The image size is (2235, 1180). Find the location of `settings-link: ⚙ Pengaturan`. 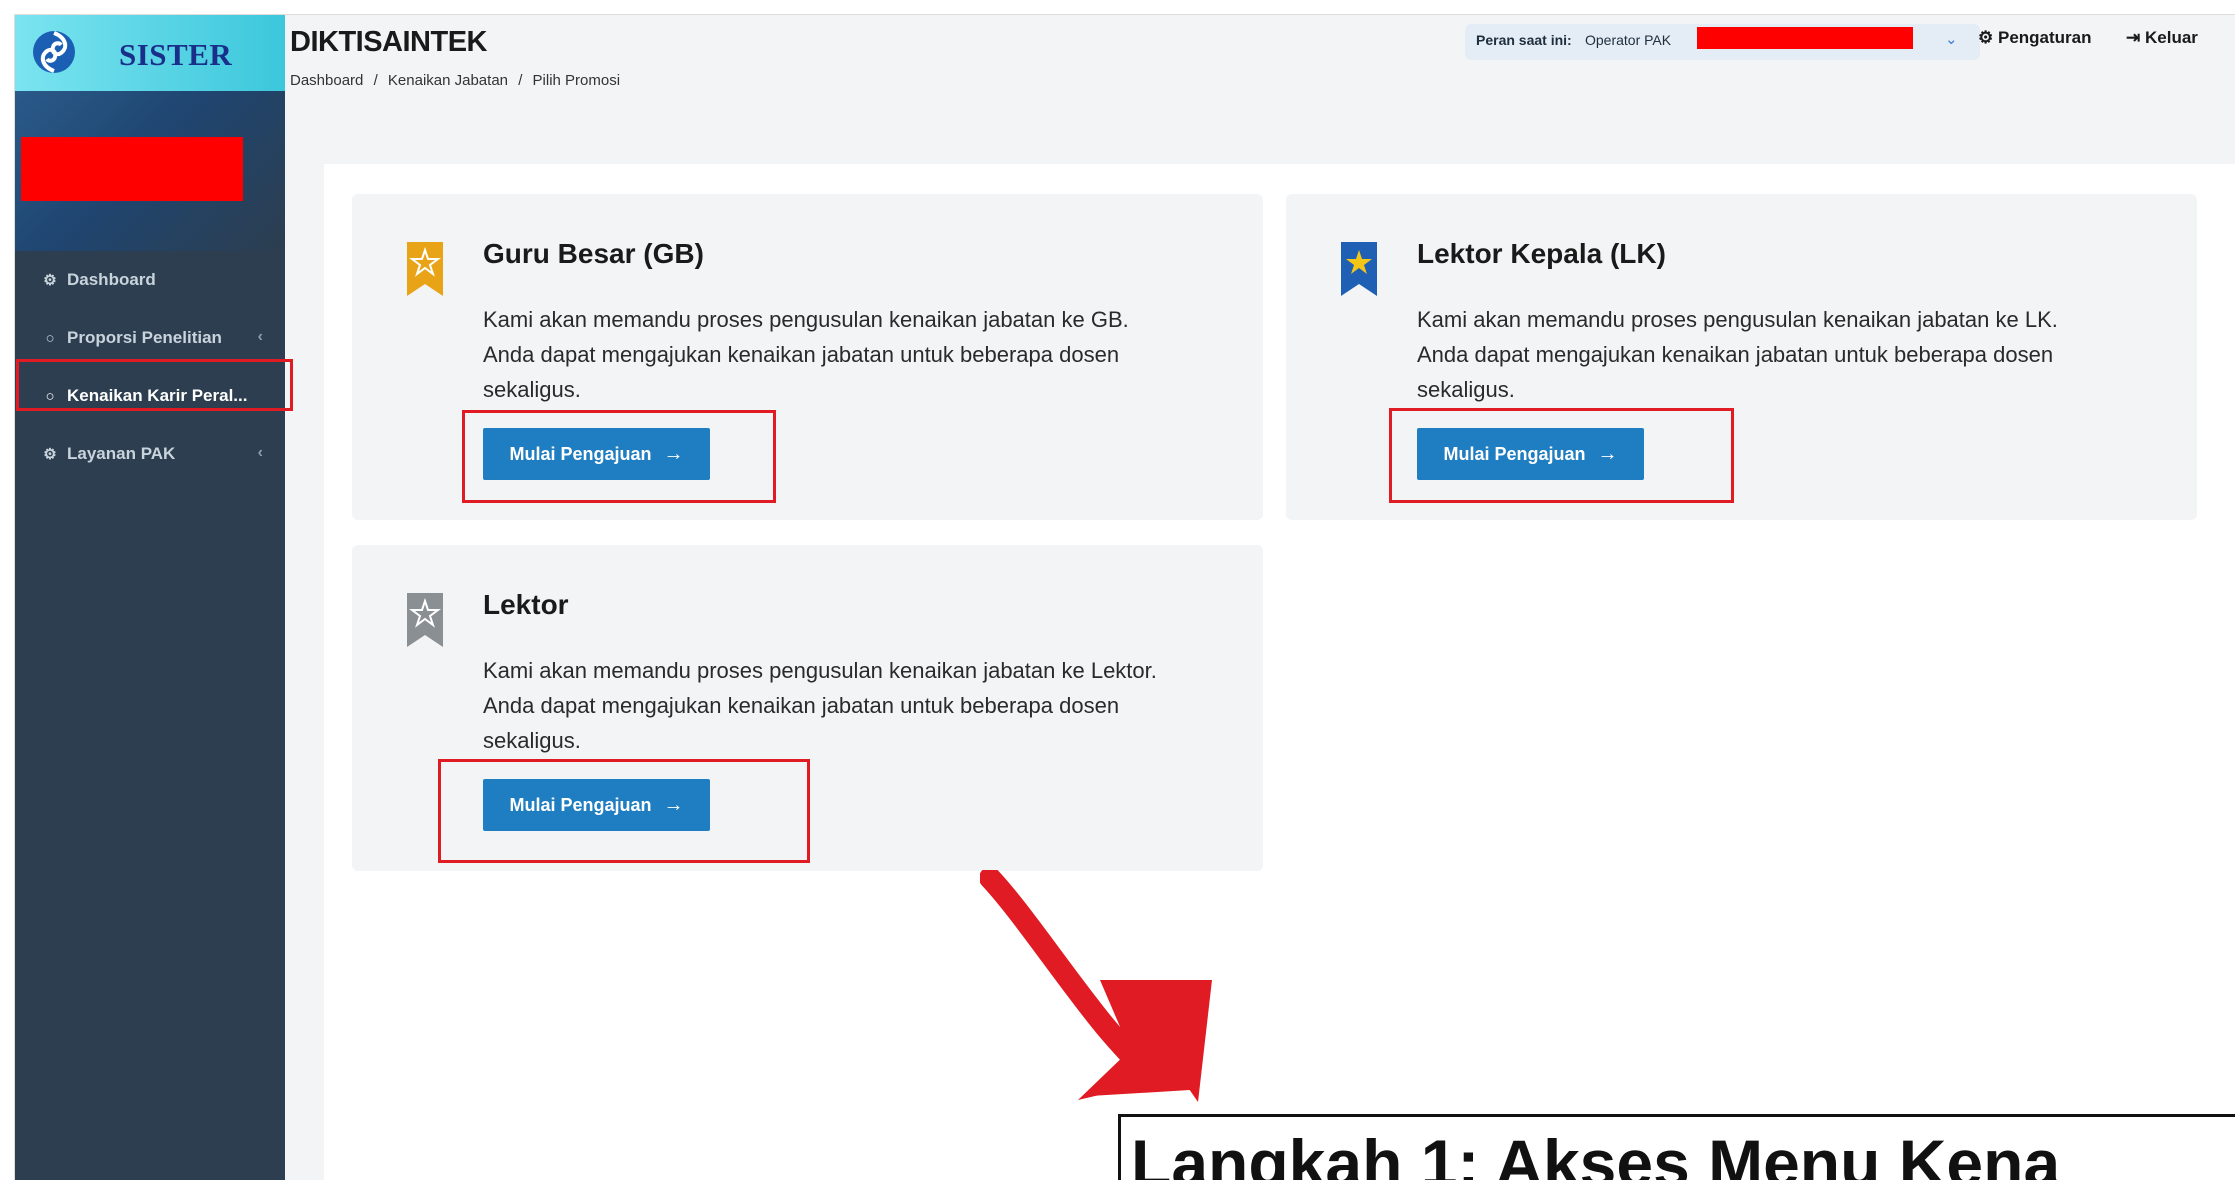

settings-link: ⚙ Pengaturan is located at coordinates (2035, 38).